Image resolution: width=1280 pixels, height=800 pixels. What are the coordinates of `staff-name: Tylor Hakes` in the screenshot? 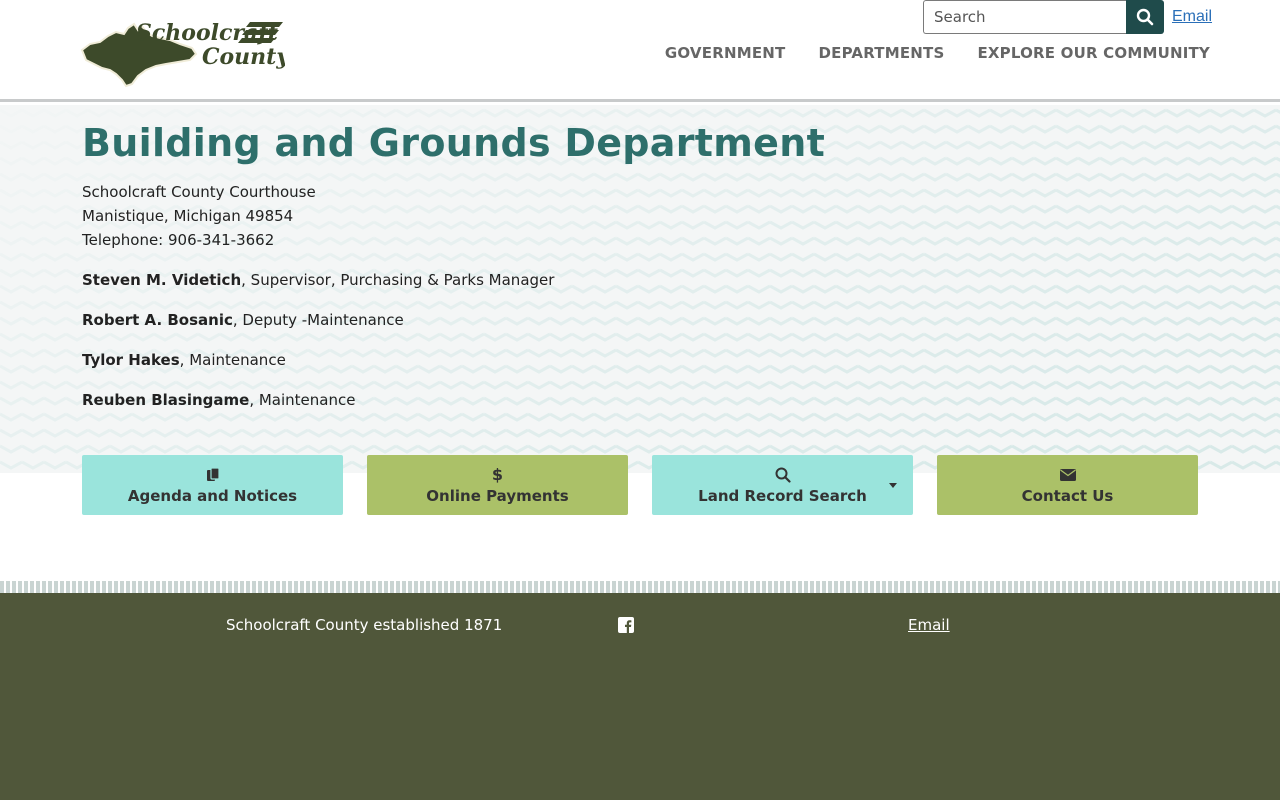 It's located at (131, 360).